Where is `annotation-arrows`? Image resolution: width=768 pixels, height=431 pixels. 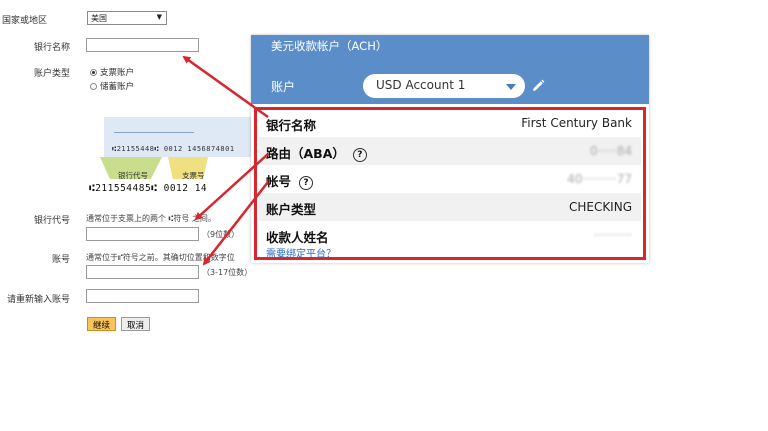 annotation-arrows is located at coordinates (225, 160).